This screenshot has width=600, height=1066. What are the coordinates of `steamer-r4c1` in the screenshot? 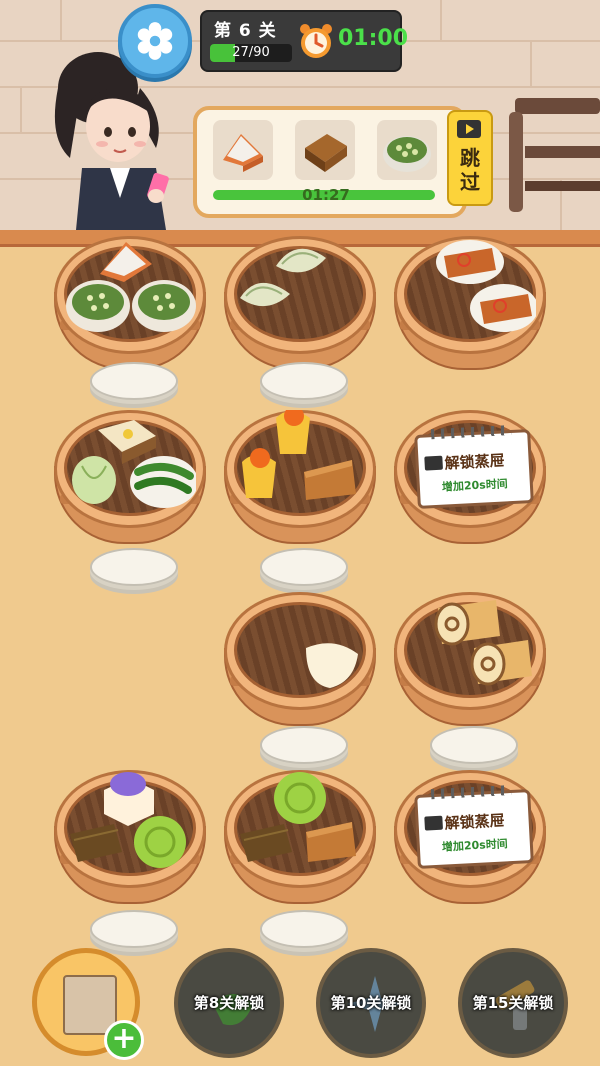 It's located at (130, 845).